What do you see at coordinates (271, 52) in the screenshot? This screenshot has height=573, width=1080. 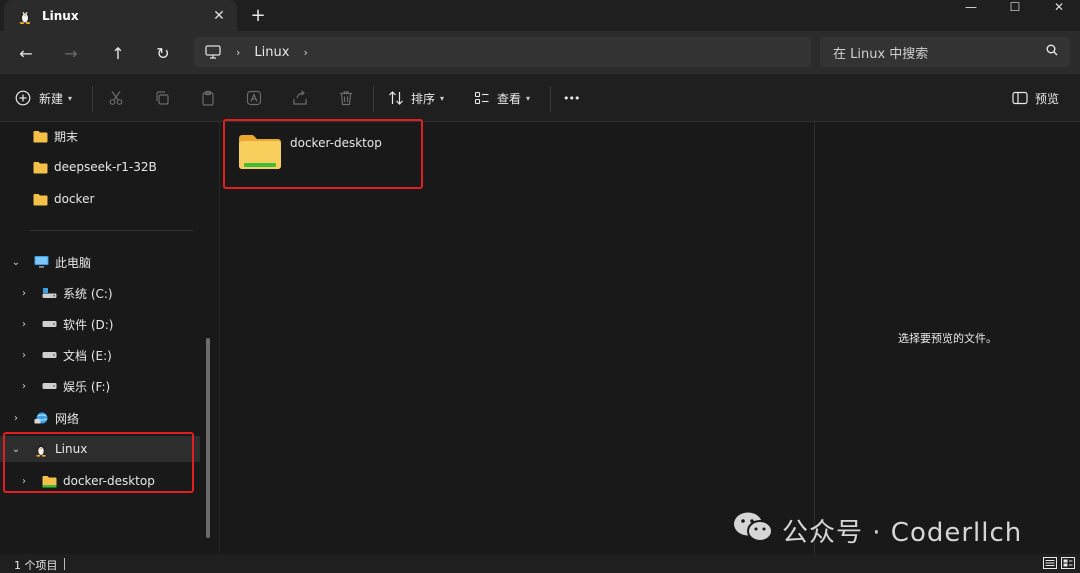 I see `breadcrumb-linux: Linux` at bounding box center [271, 52].